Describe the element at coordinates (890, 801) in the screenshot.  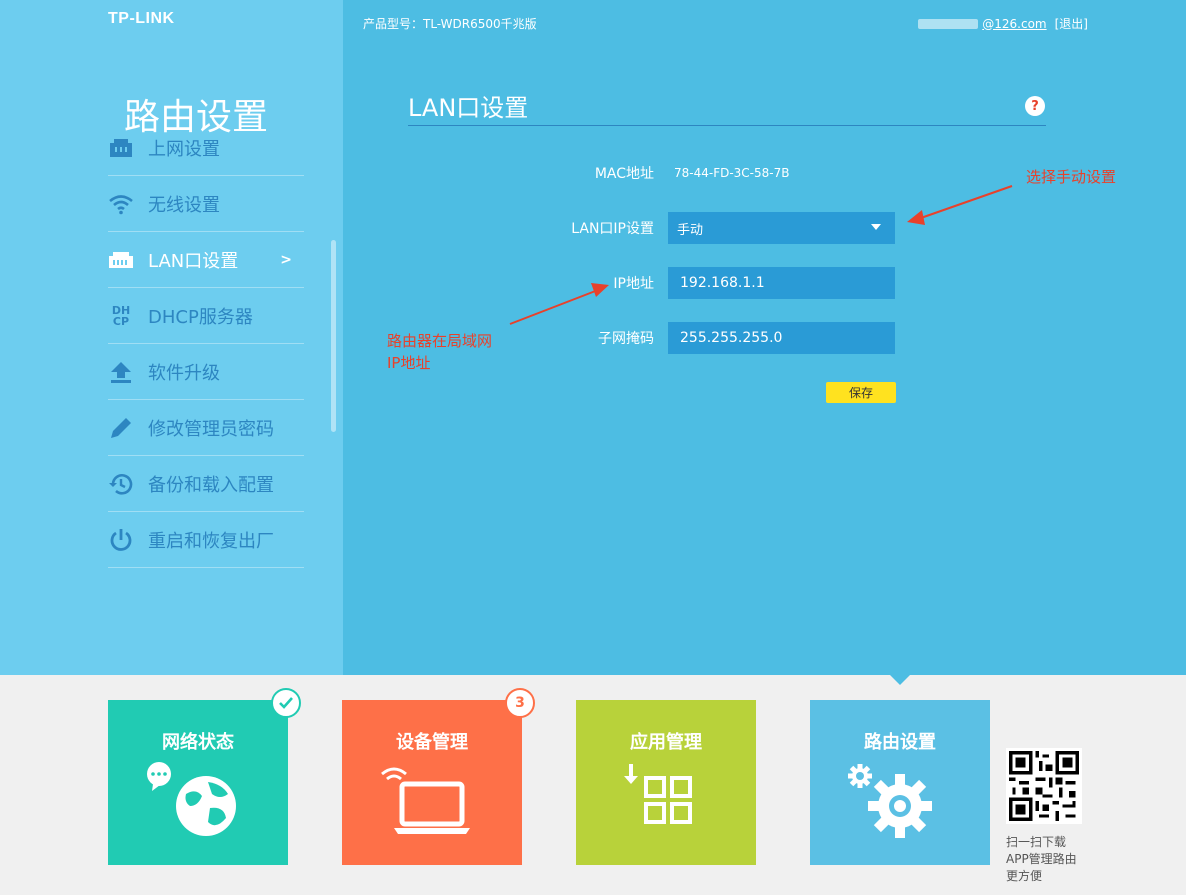
I see `gears-icon` at that location.